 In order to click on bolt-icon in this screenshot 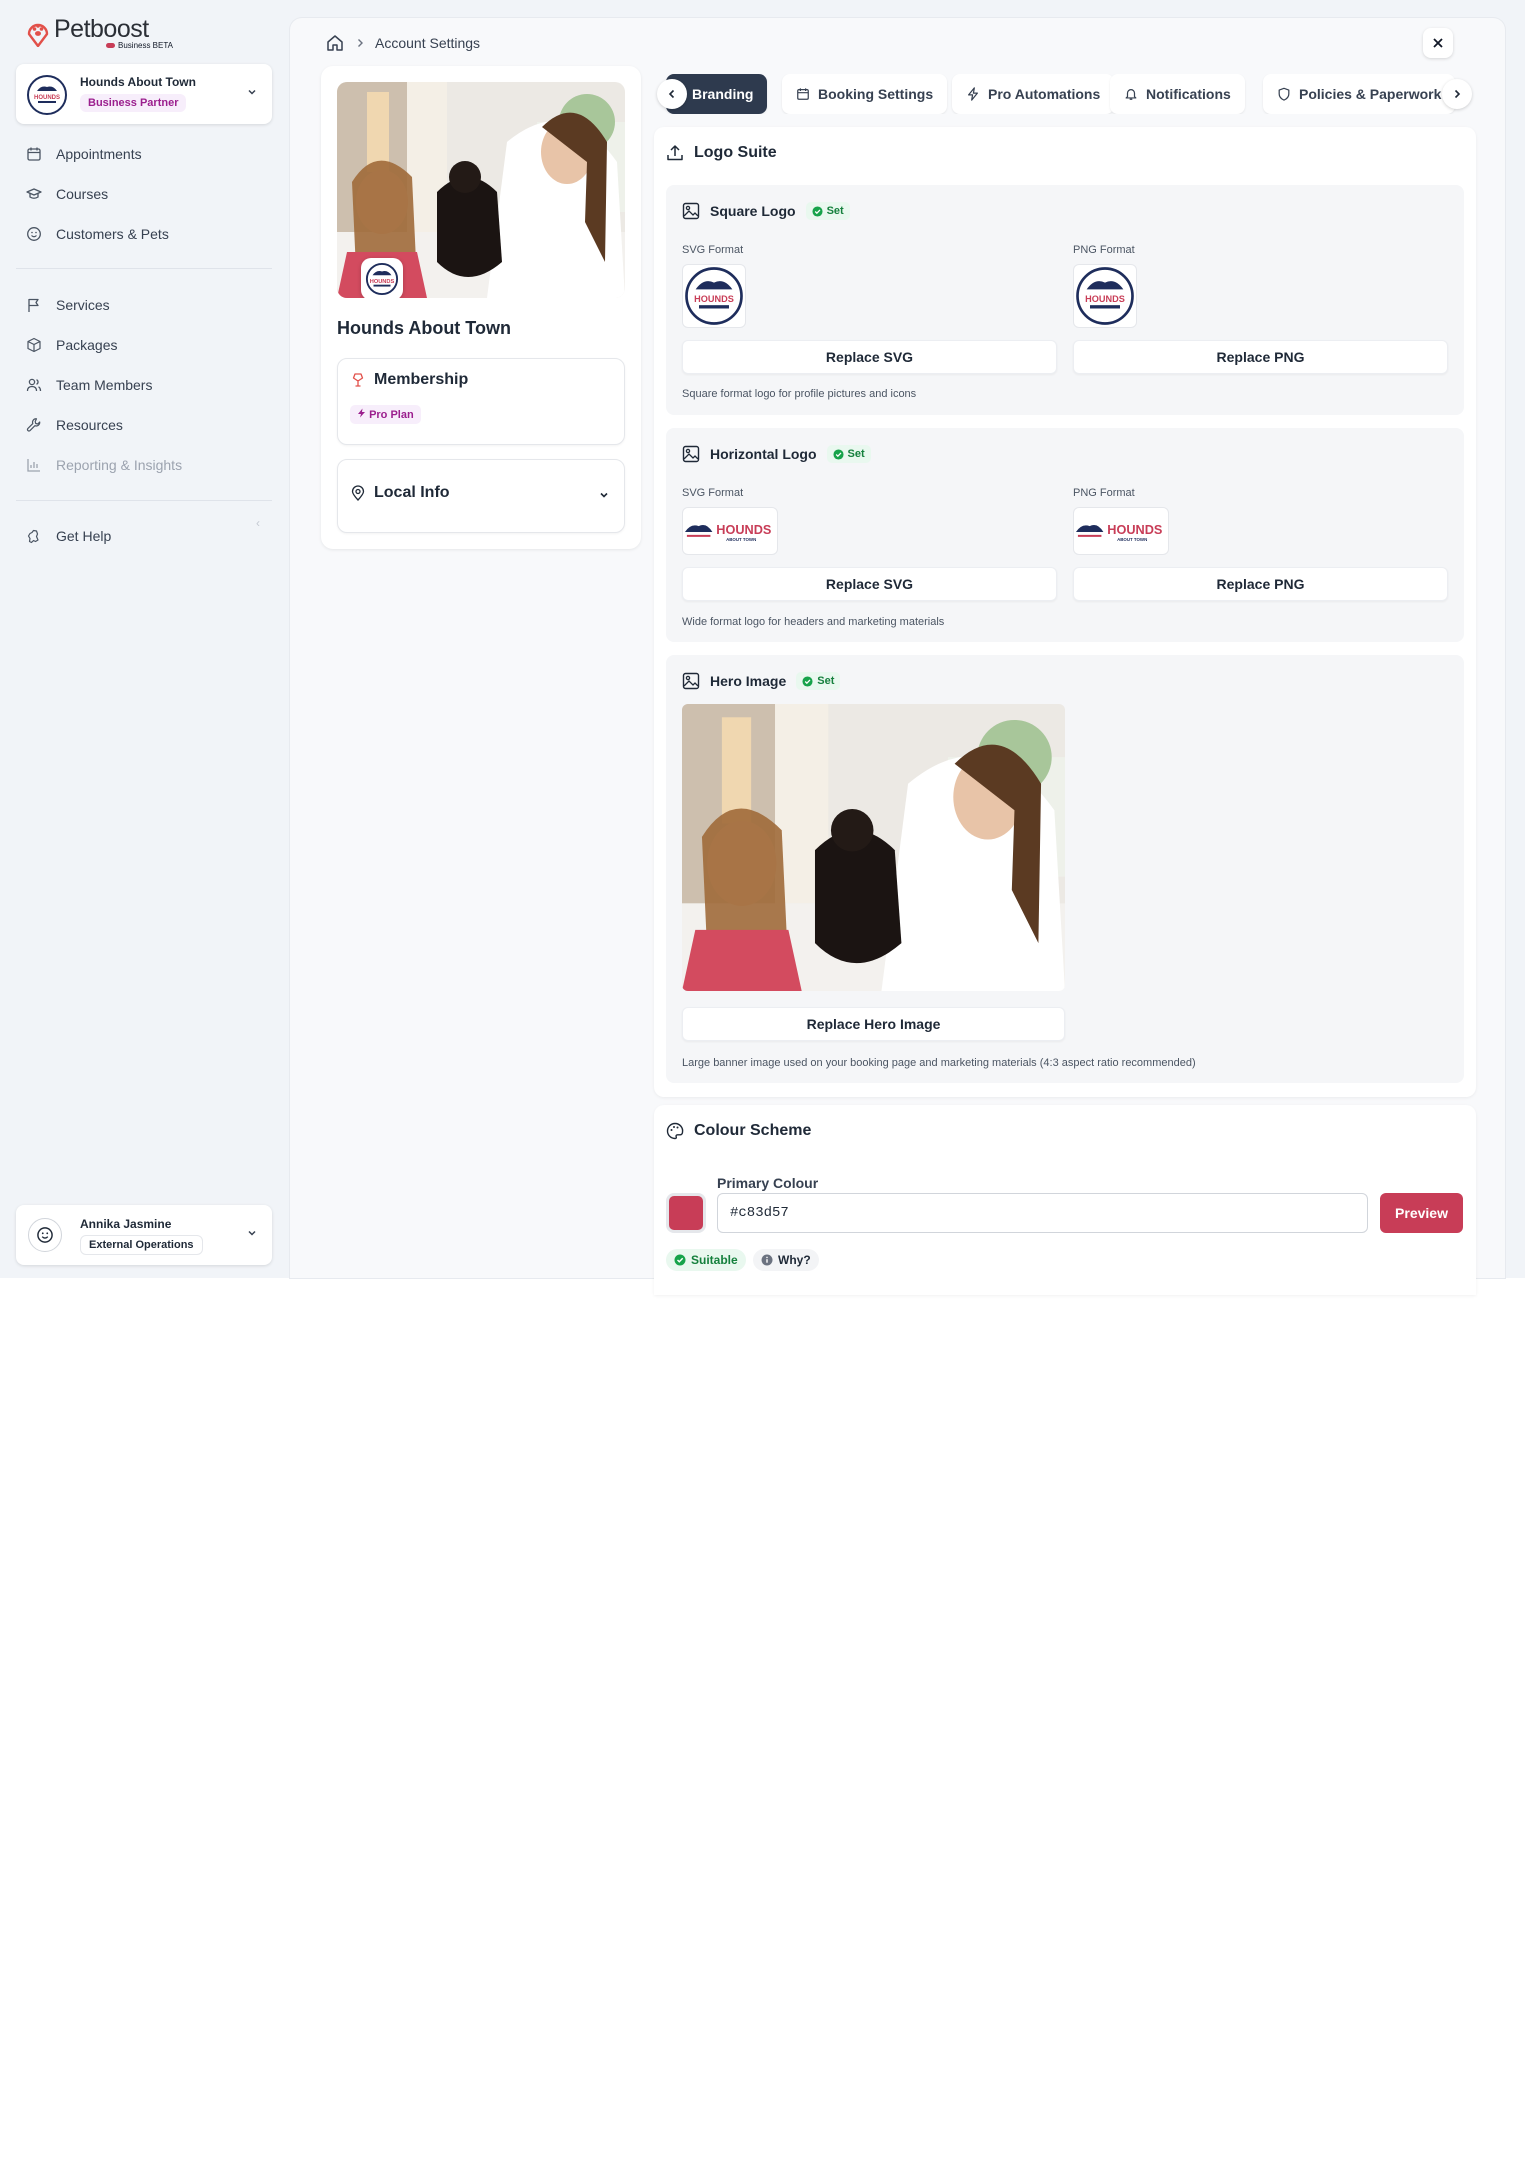, I will do `click(973, 94)`.